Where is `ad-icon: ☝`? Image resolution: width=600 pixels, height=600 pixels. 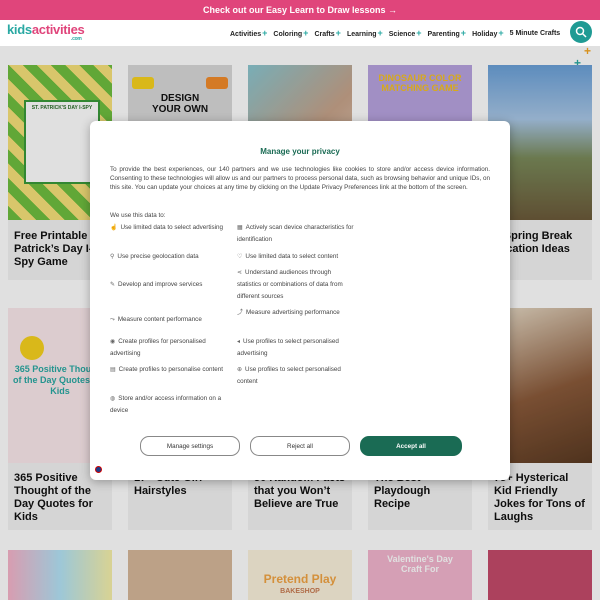
ad-icon: ☝ is located at coordinates (114, 228).